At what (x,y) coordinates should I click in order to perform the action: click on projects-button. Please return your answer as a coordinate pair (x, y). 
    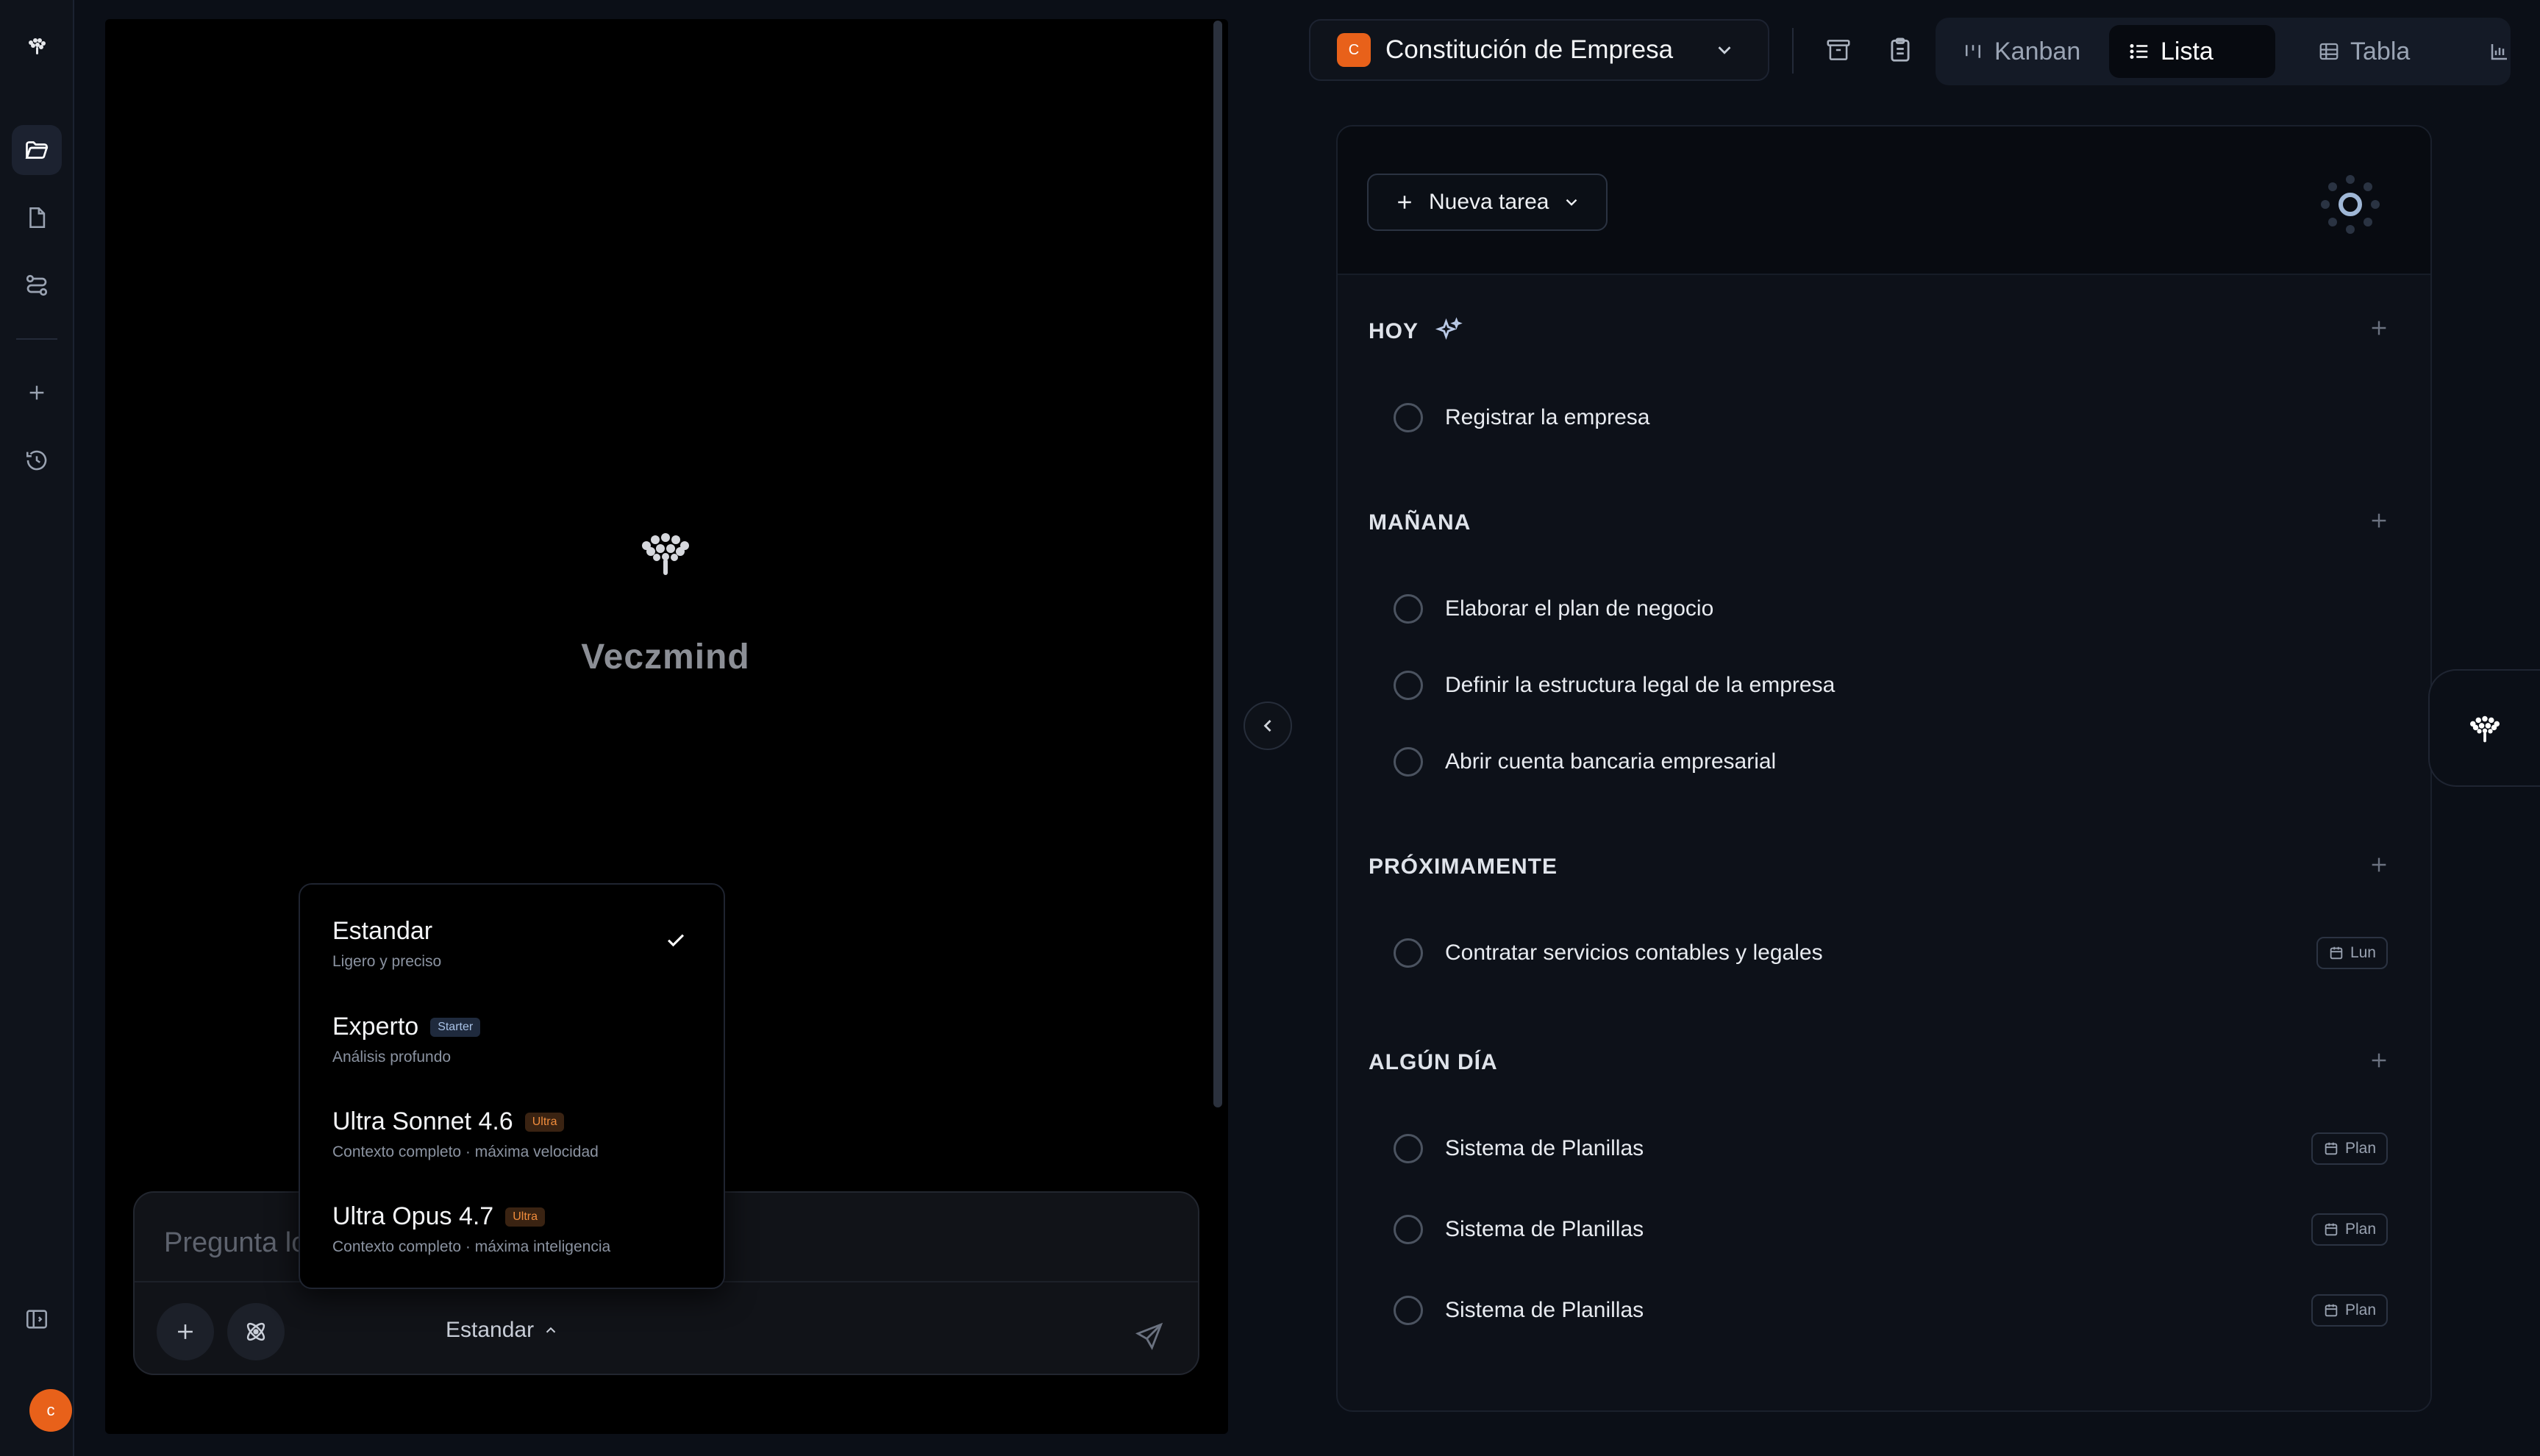
    Looking at the image, I should click on (37, 150).